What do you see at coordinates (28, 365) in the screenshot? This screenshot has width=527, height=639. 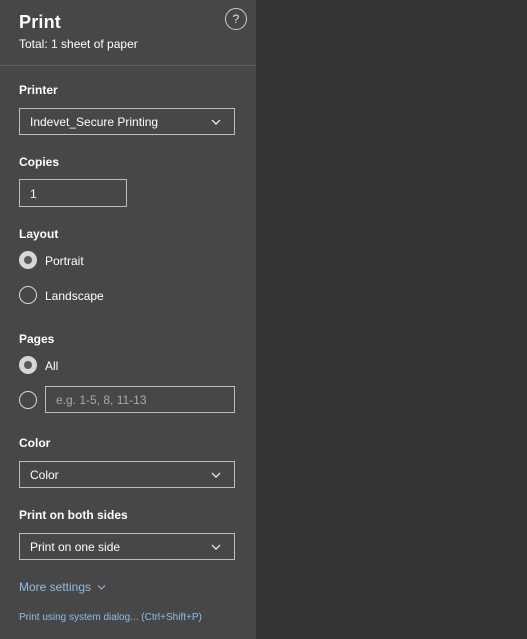 I see `pages-all-radio` at bounding box center [28, 365].